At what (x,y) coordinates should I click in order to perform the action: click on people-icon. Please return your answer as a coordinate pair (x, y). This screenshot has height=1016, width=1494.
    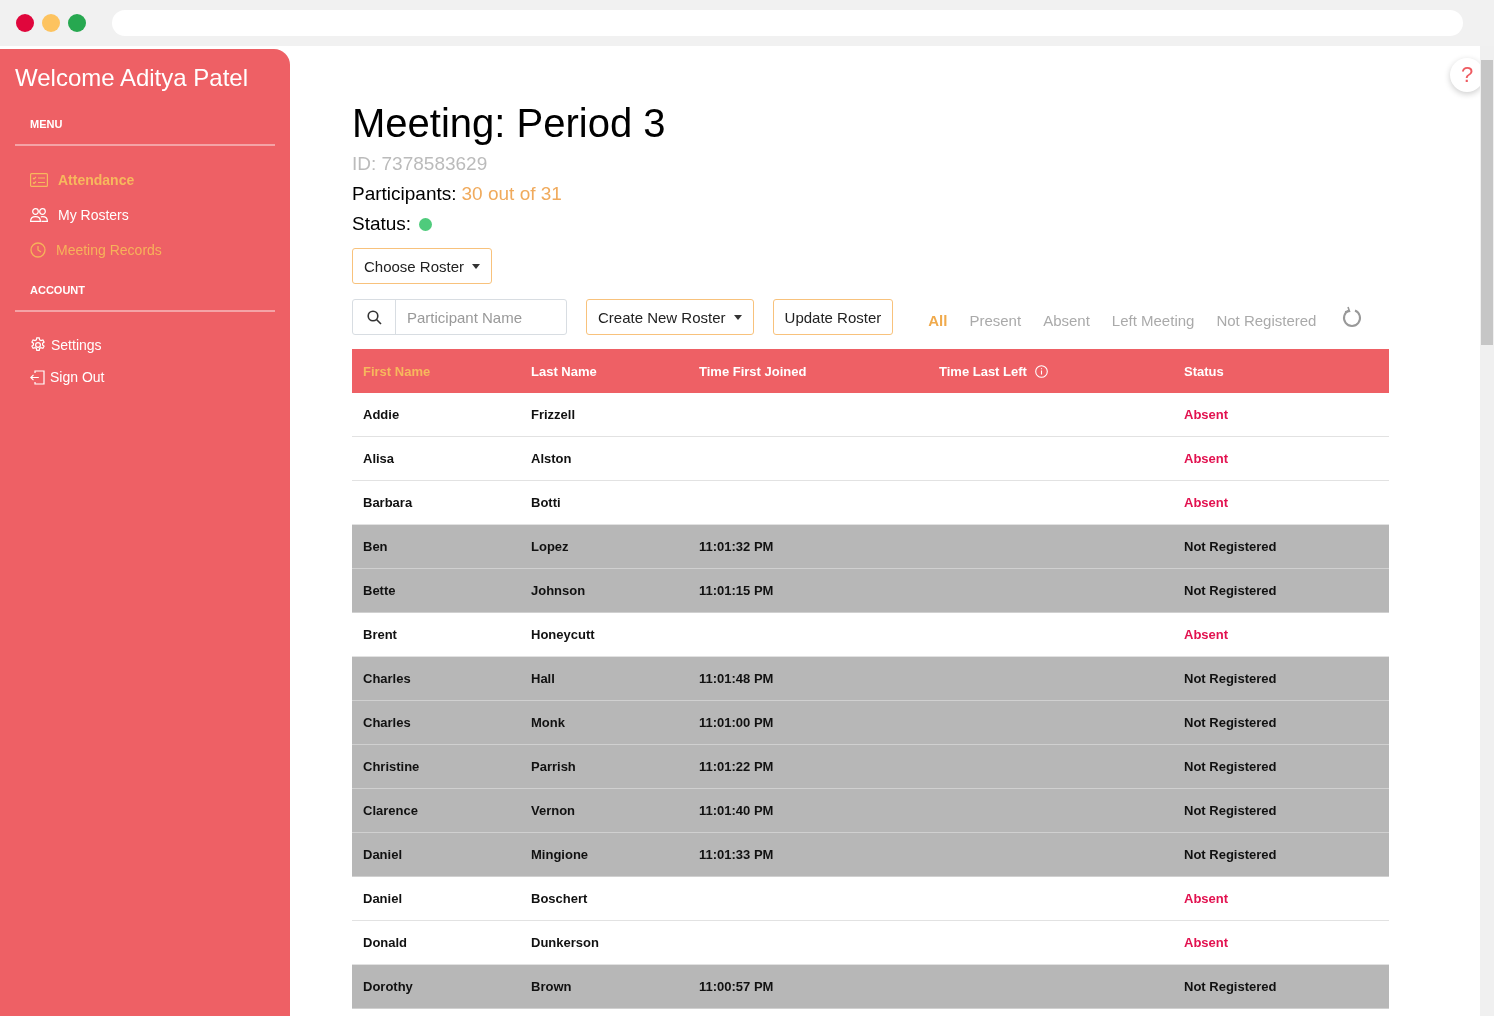
    Looking at the image, I should click on (39, 215).